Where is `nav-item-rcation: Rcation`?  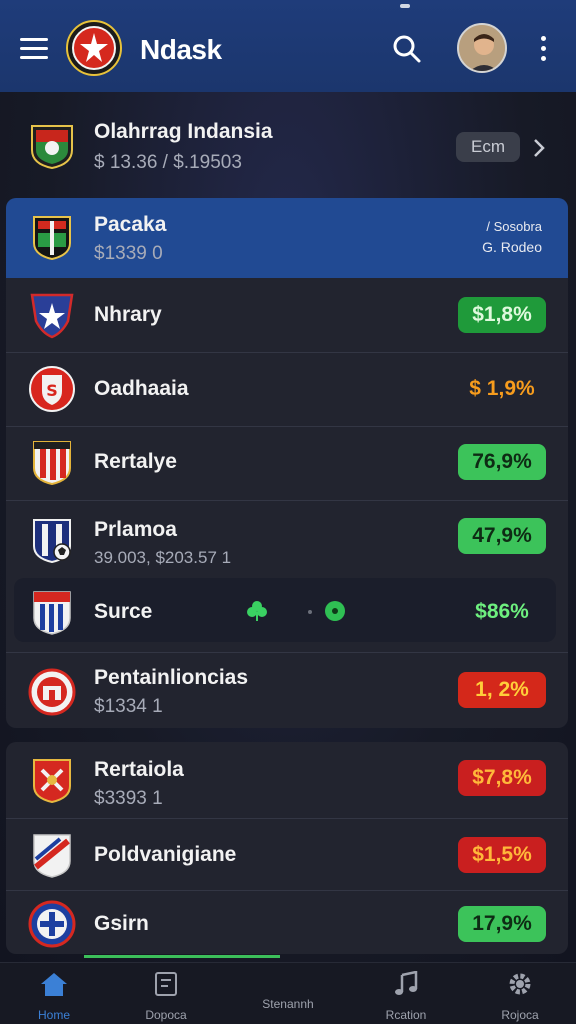
nav-item-rcation: Rcation is located at coordinates (406, 996).